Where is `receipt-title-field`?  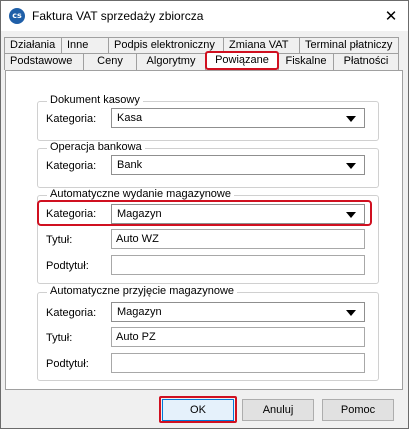 receipt-title-field is located at coordinates (238, 337).